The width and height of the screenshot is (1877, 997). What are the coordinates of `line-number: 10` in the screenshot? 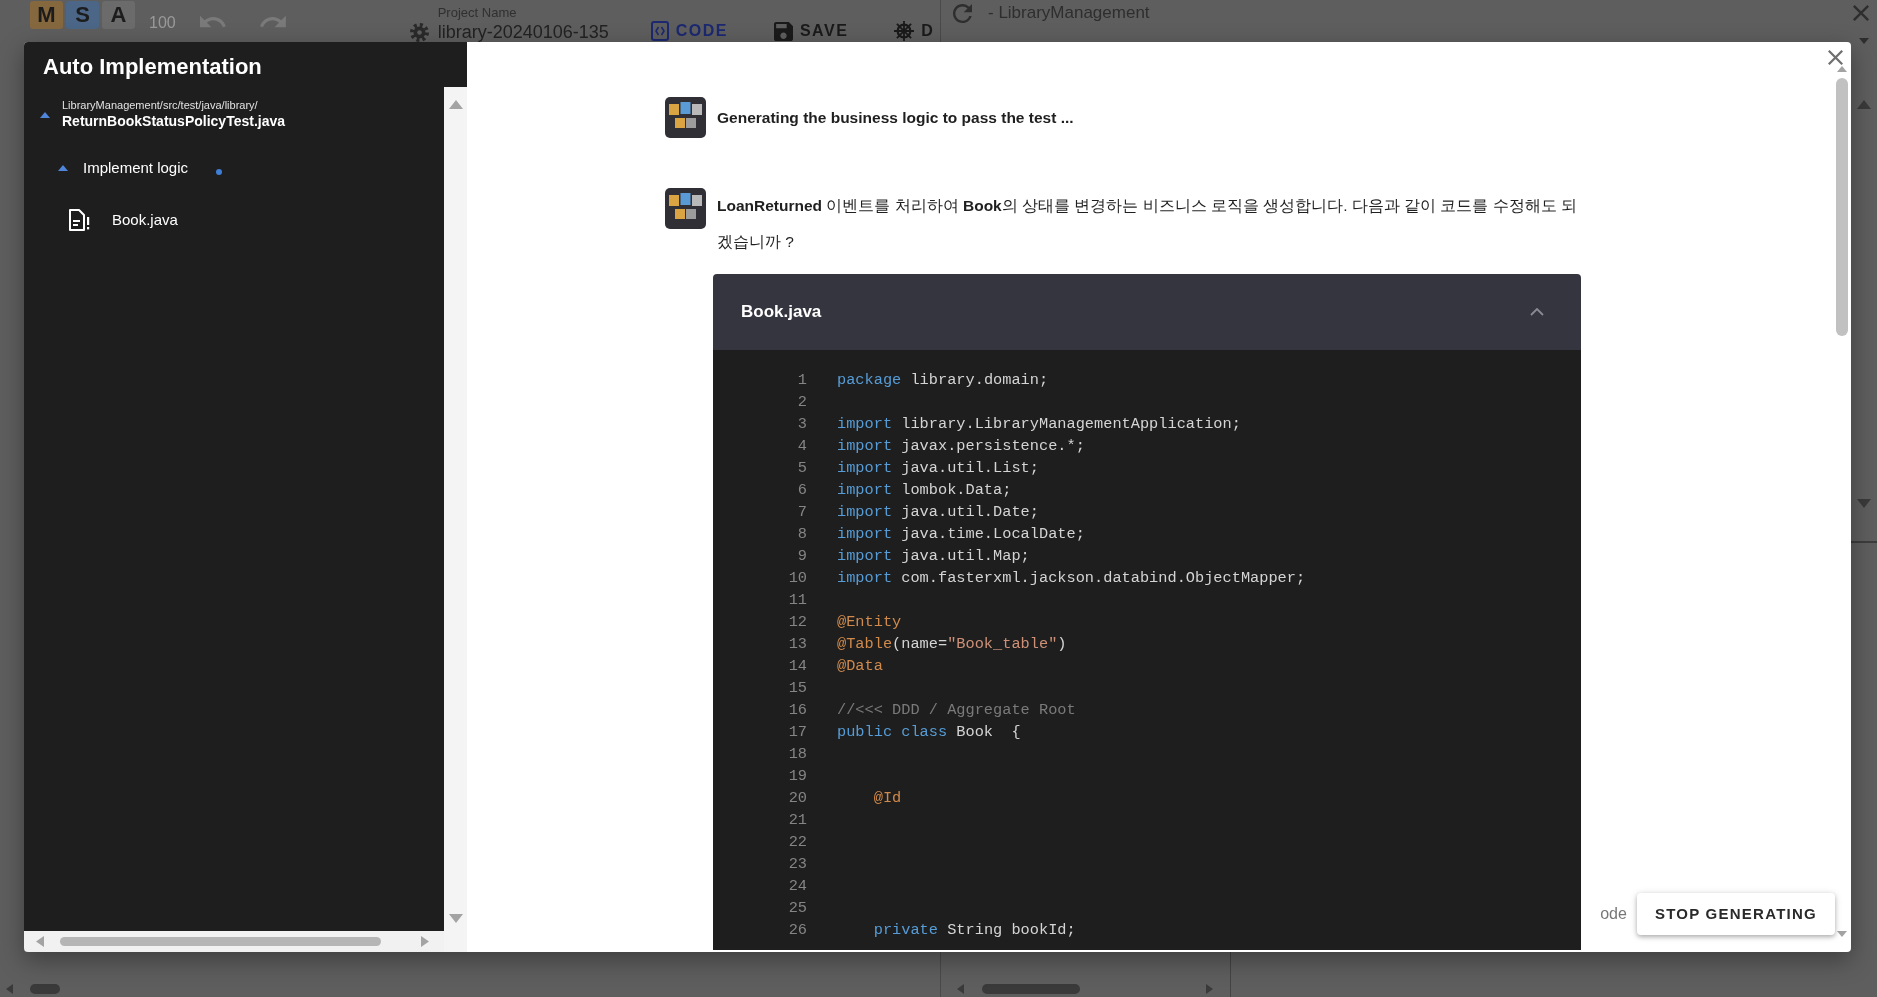 It's located at (797, 578).